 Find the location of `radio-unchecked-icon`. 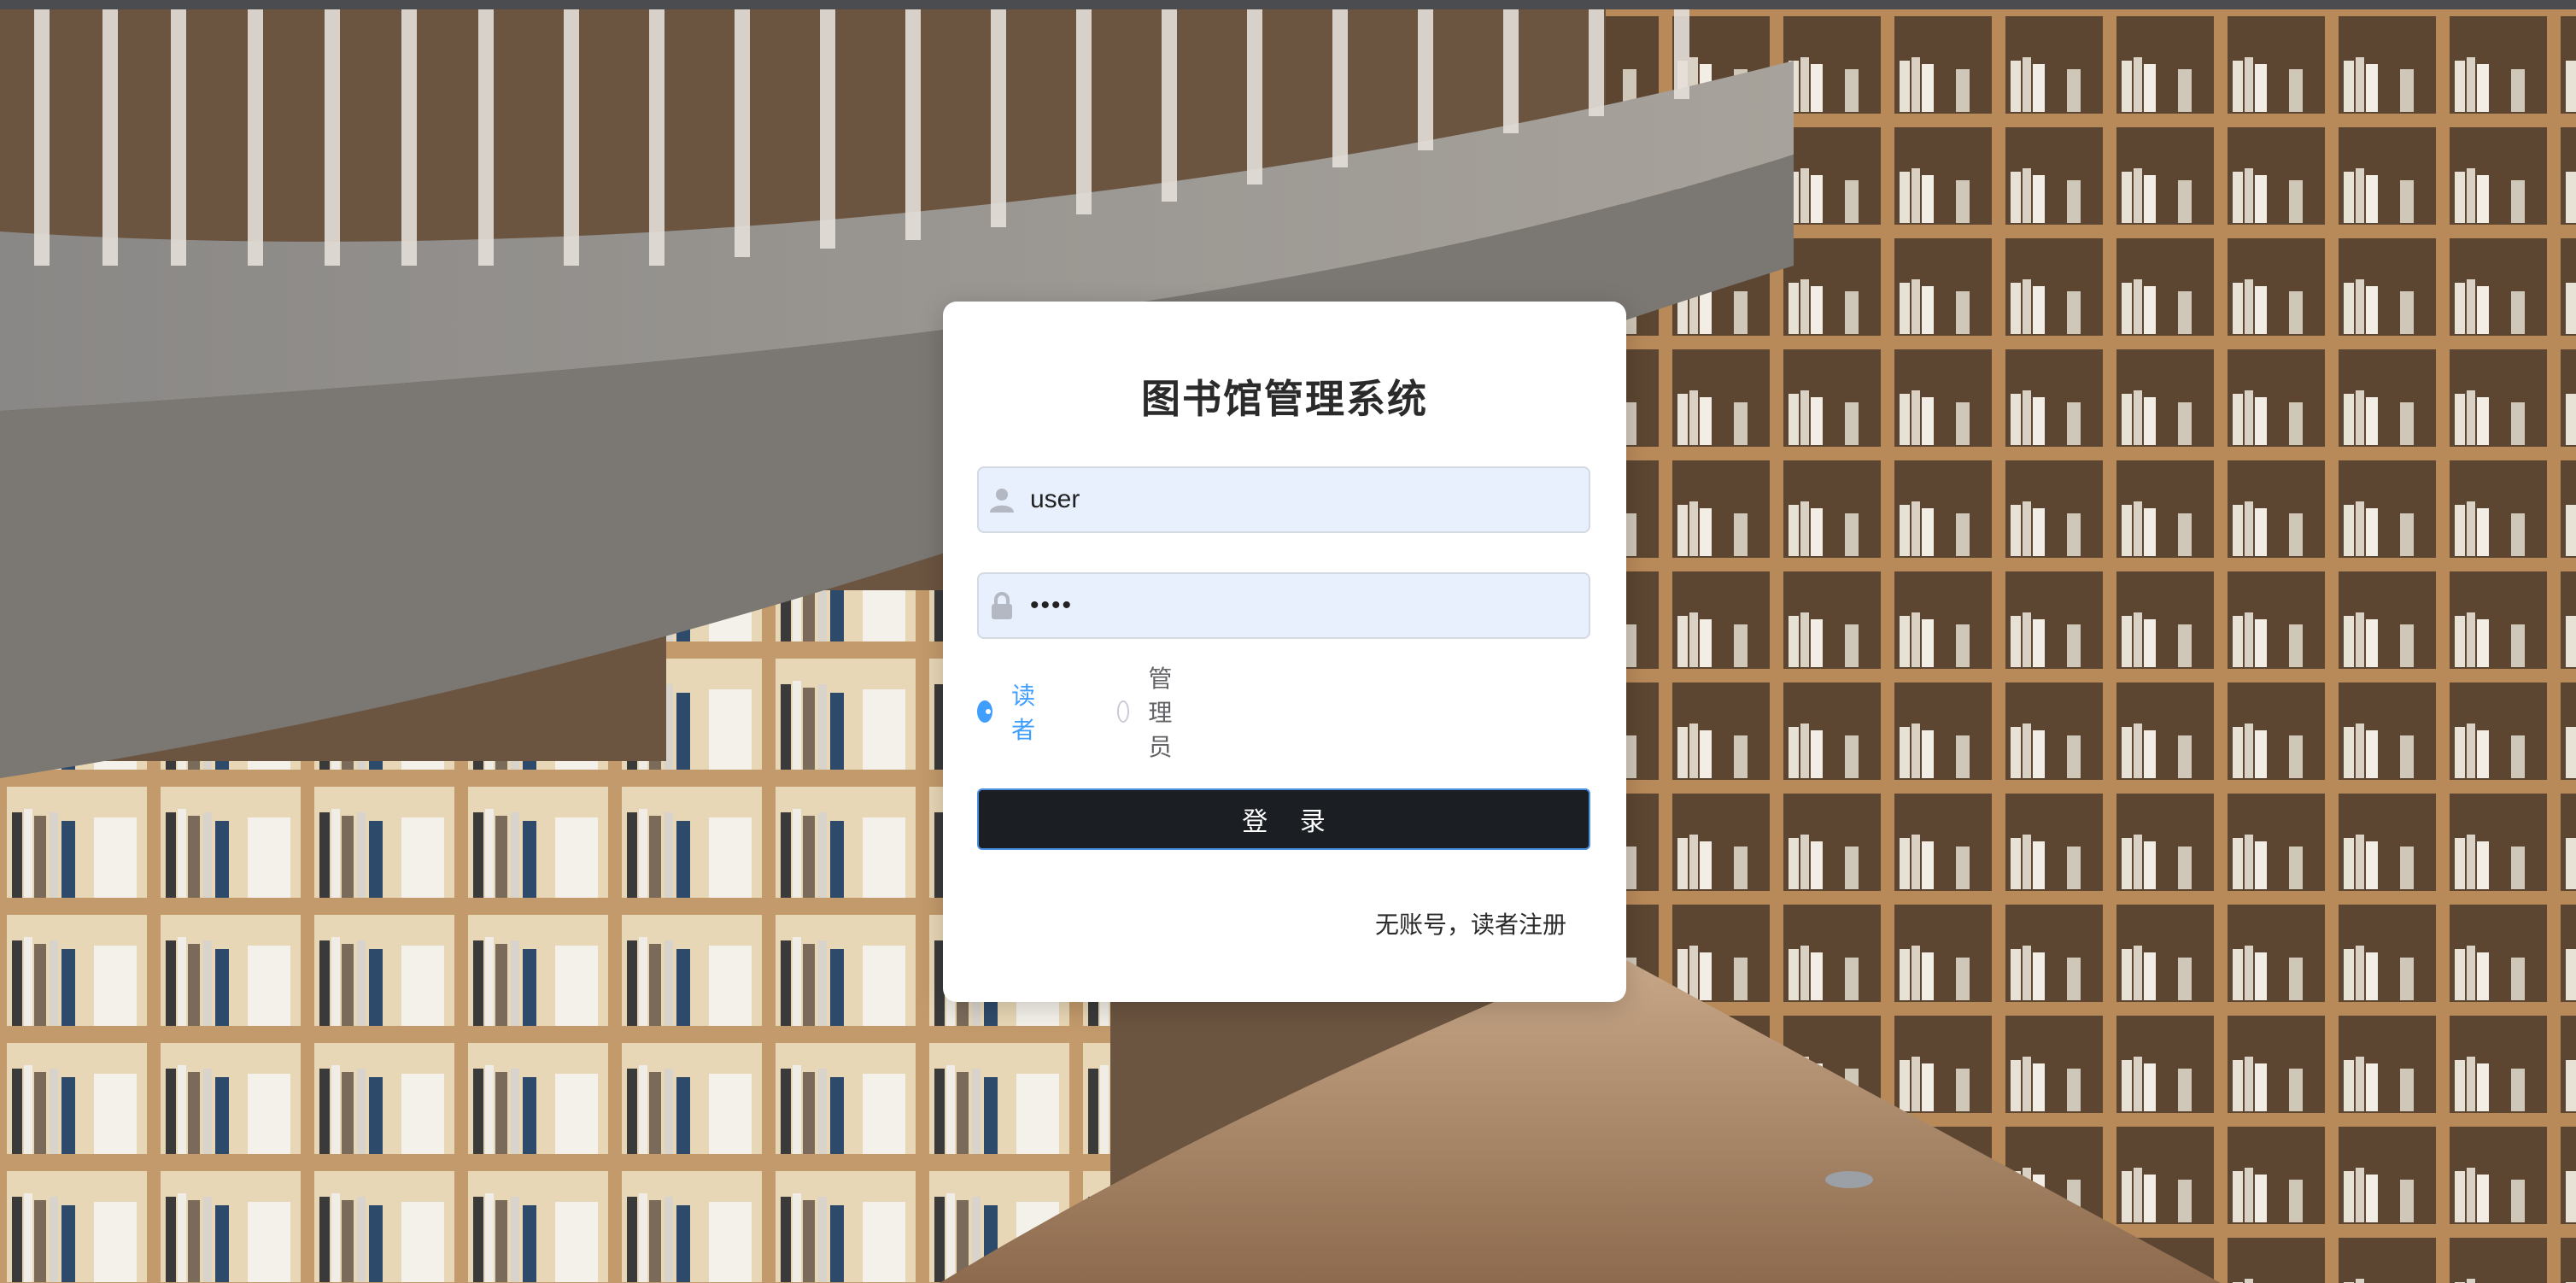

radio-unchecked-icon is located at coordinates (1123, 712).